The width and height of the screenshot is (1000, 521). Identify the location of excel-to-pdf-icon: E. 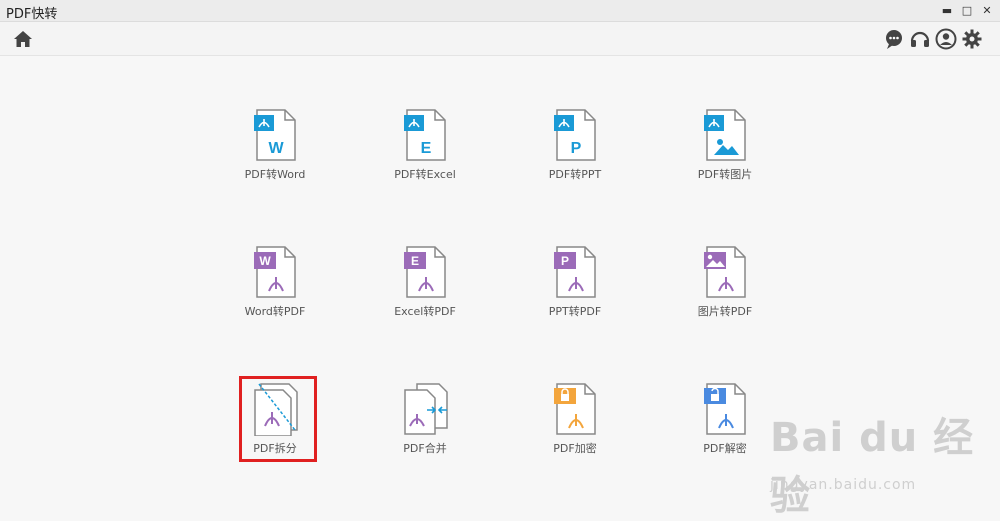
(425, 272).